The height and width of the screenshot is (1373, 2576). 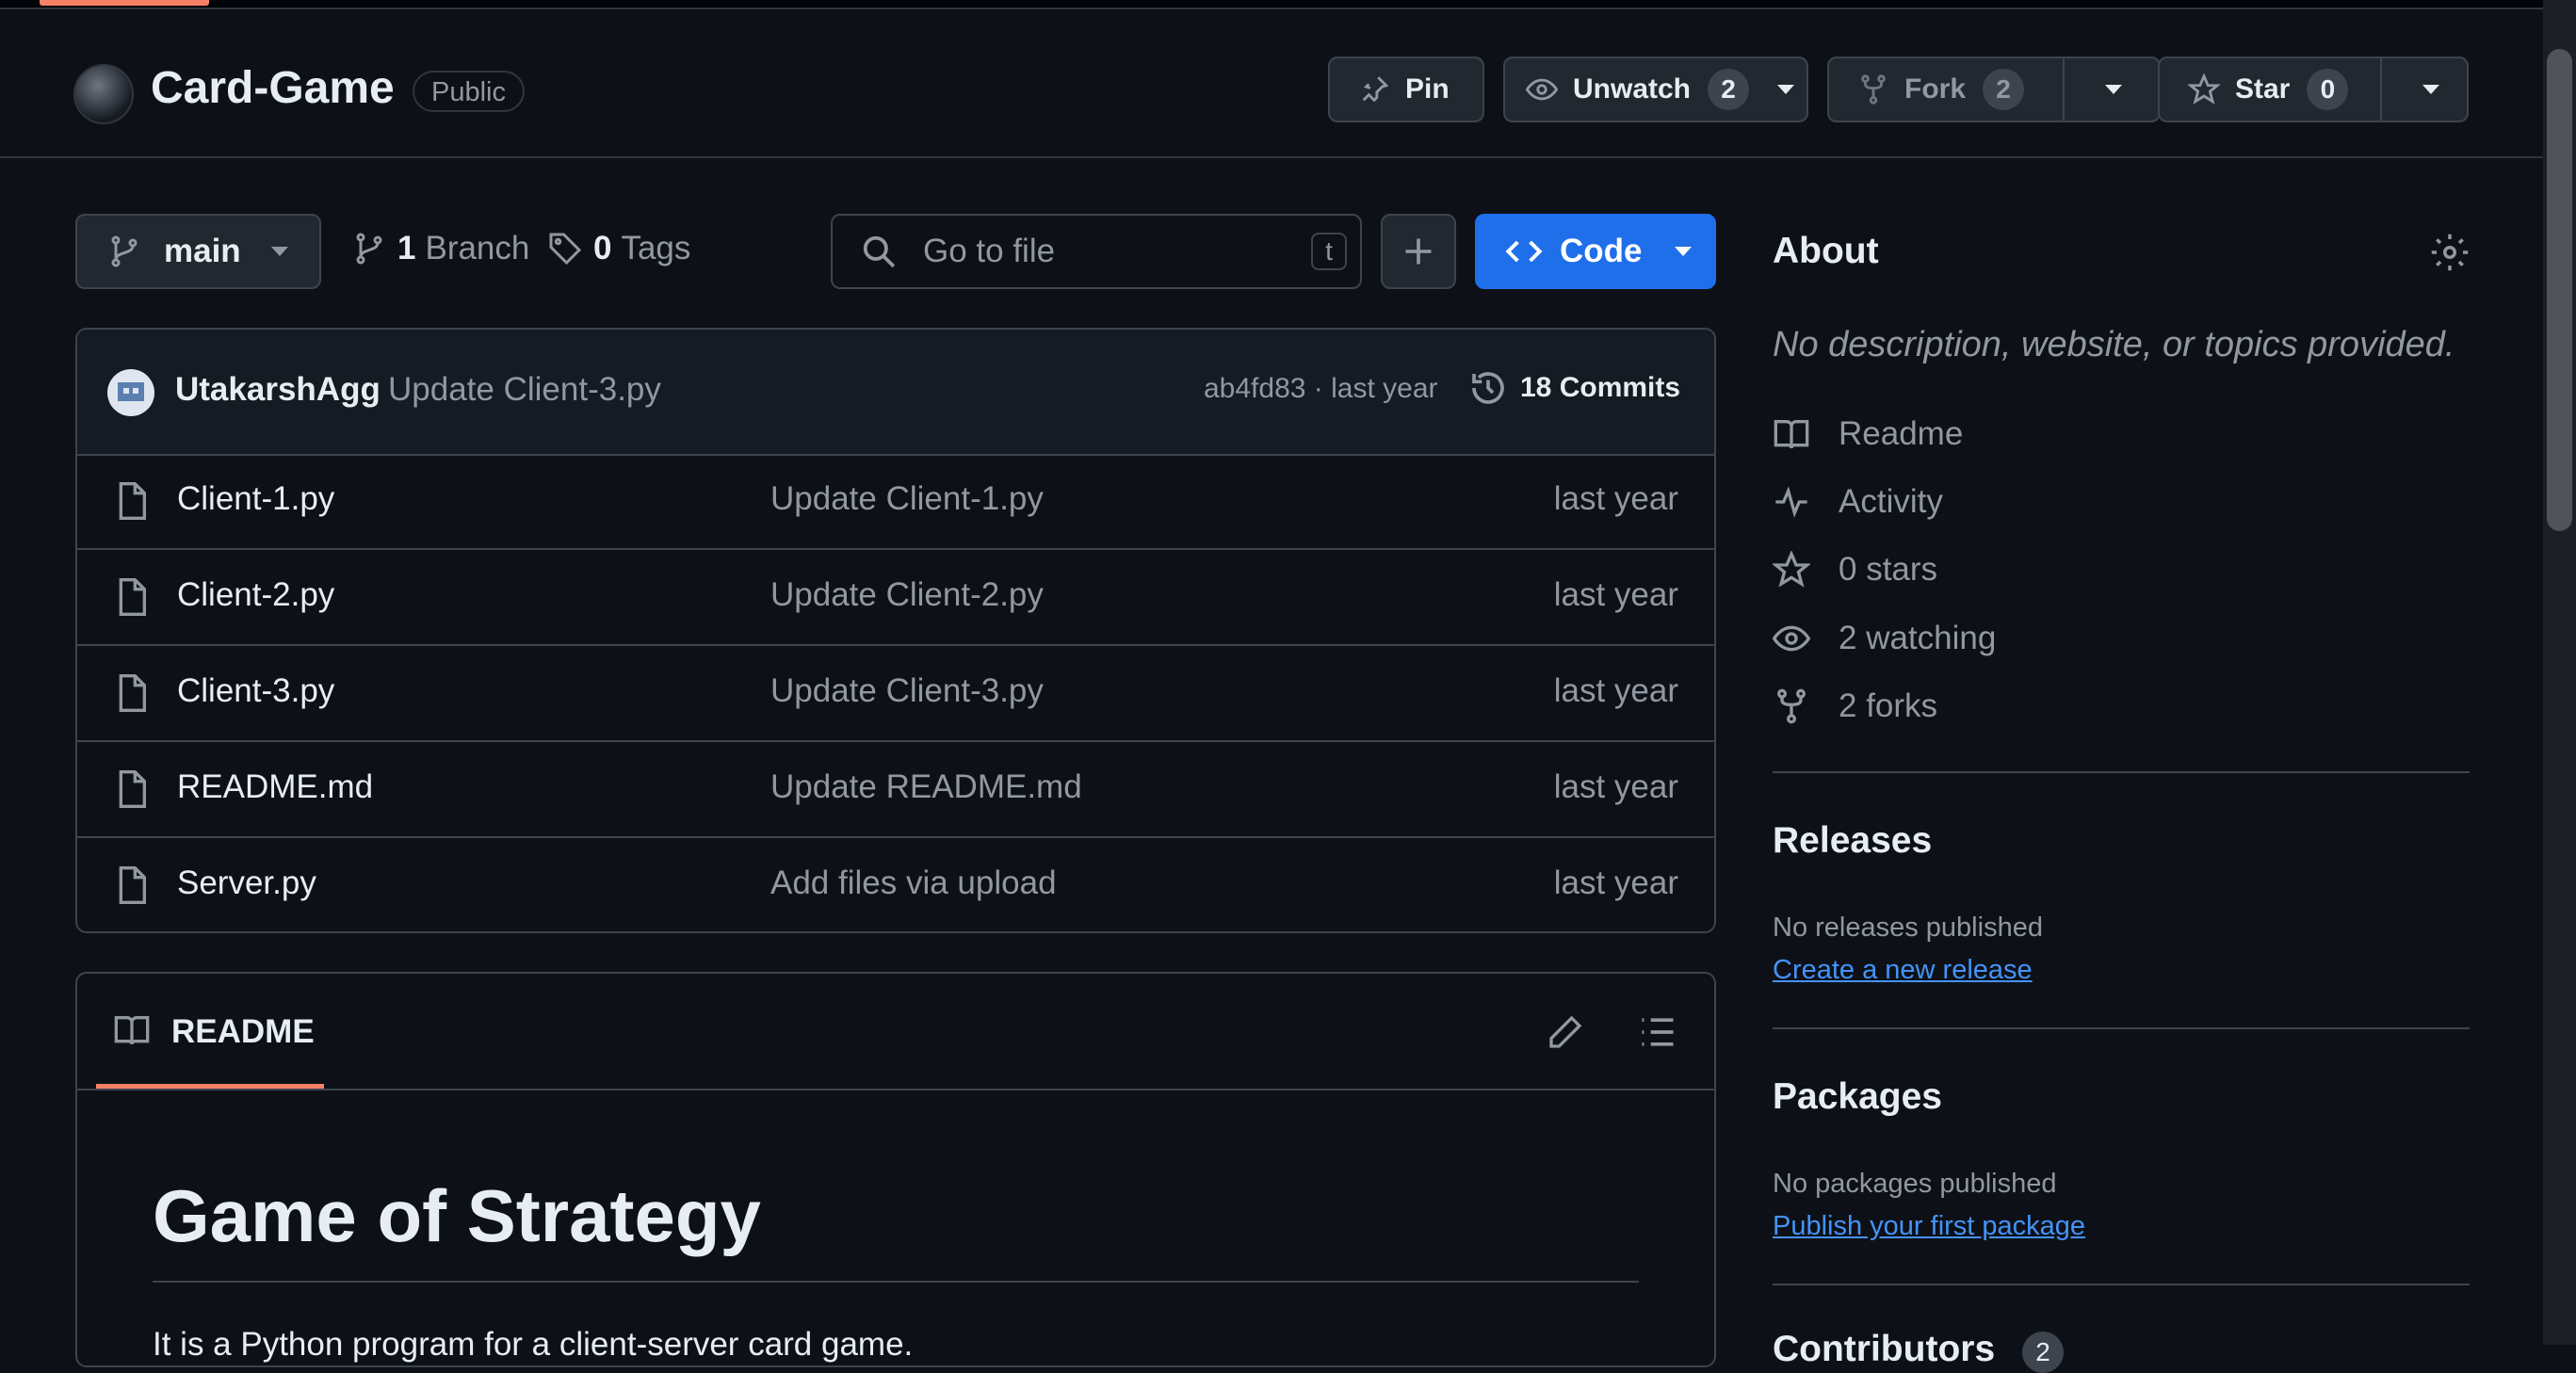 What do you see at coordinates (130, 392) in the screenshot?
I see `author-avatar` at bounding box center [130, 392].